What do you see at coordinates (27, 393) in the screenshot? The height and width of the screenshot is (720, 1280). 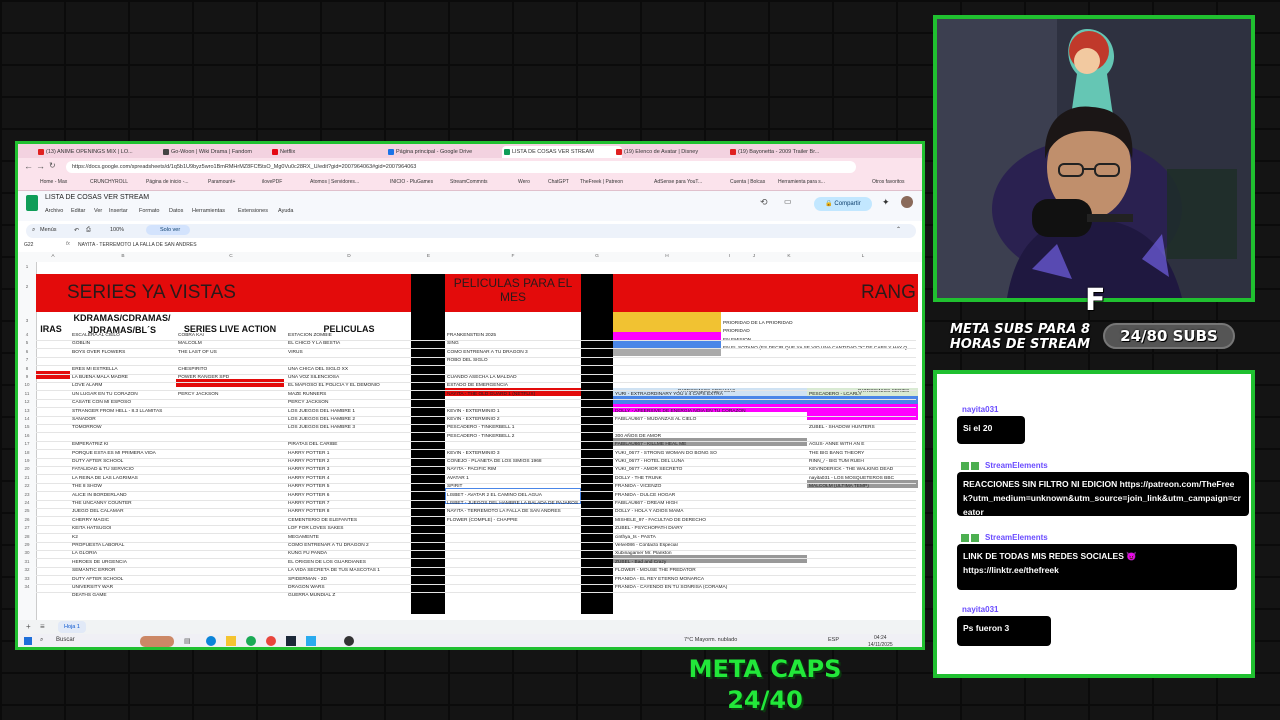 I see `row-header: 11` at bounding box center [27, 393].